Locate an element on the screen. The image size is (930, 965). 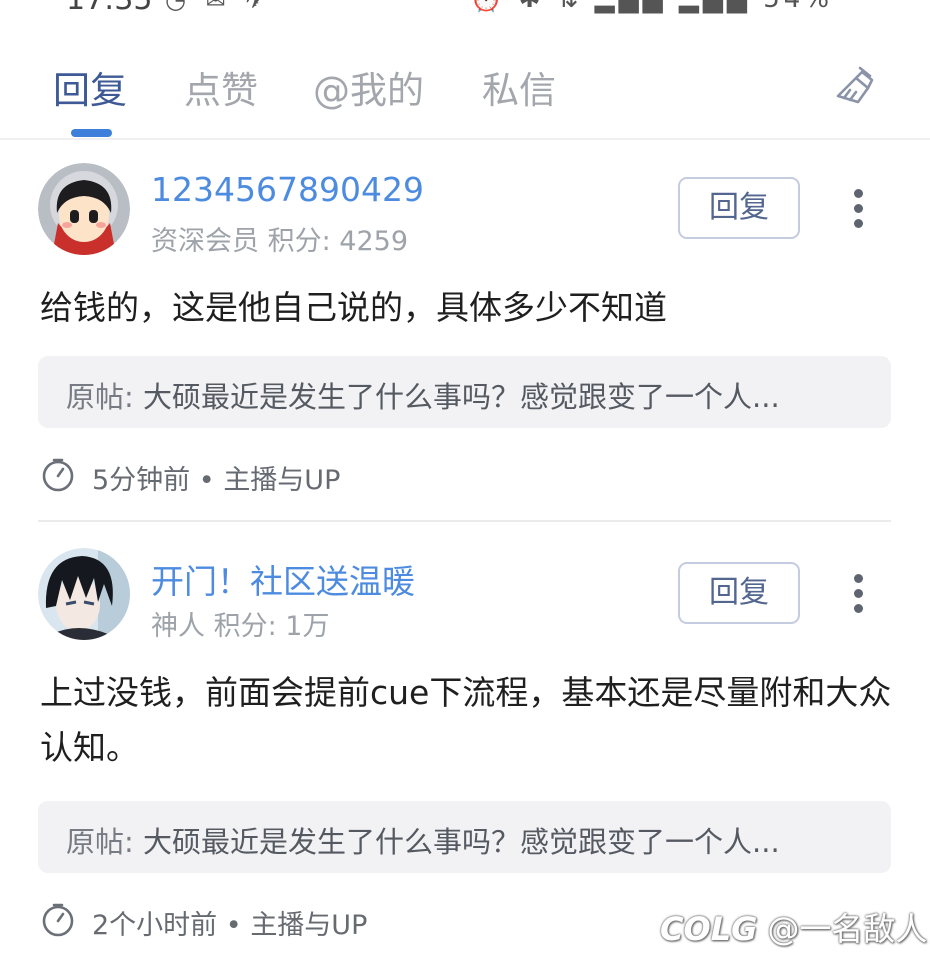
user-meta: 资深会员 积分: 4259 is located at coordinates (279, 238).